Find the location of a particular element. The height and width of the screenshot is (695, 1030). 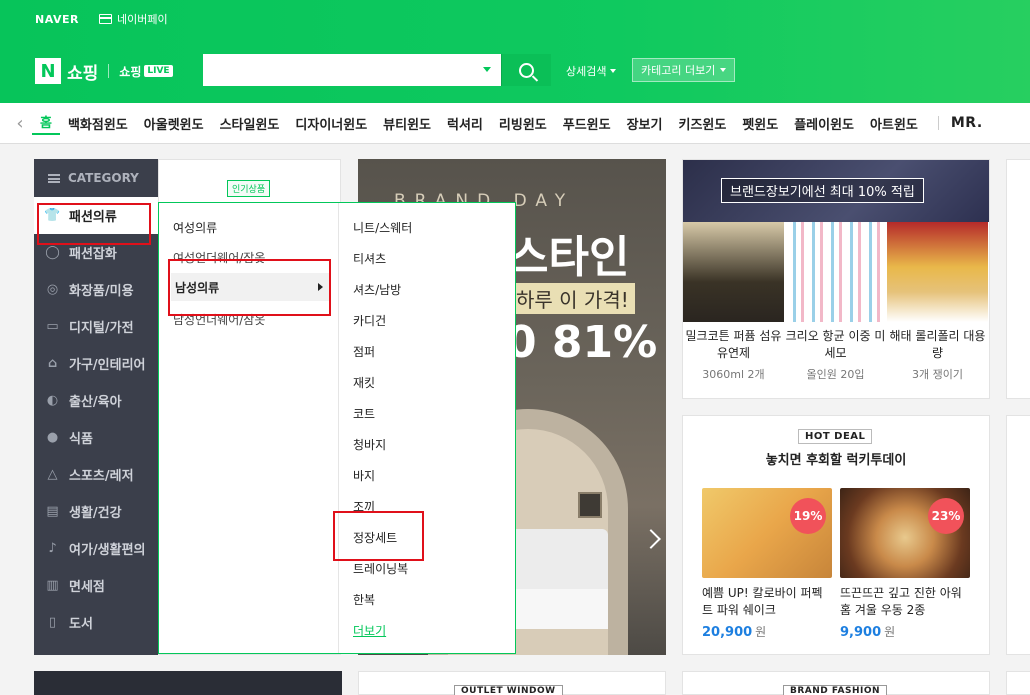

nav-item: 키즈윈도 is located at coordinates (702, 123).